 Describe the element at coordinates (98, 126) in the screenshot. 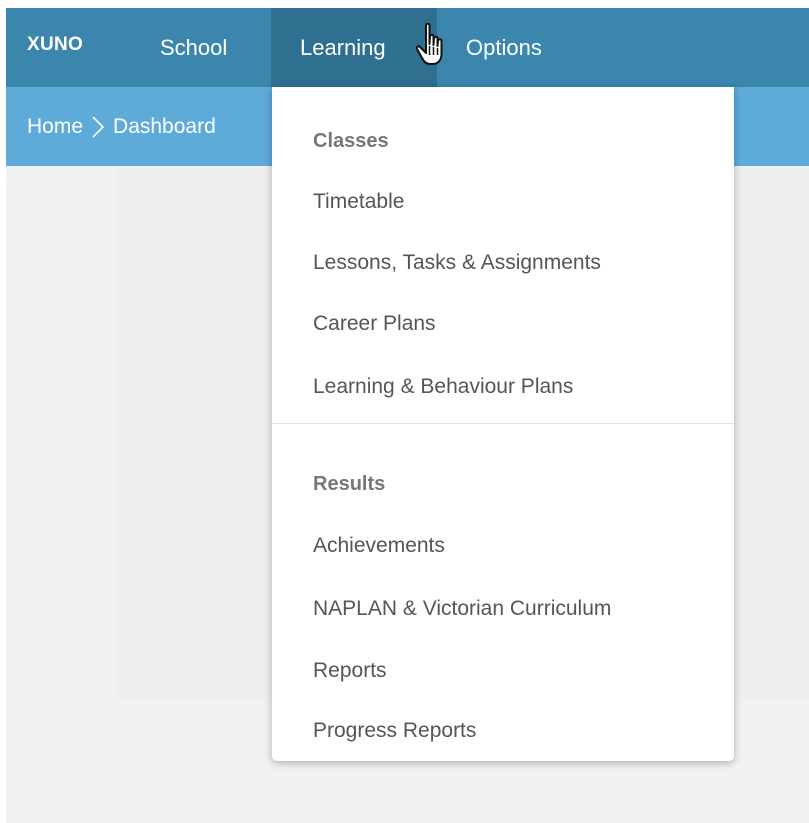

I see `chevron-right-icon` at that location.